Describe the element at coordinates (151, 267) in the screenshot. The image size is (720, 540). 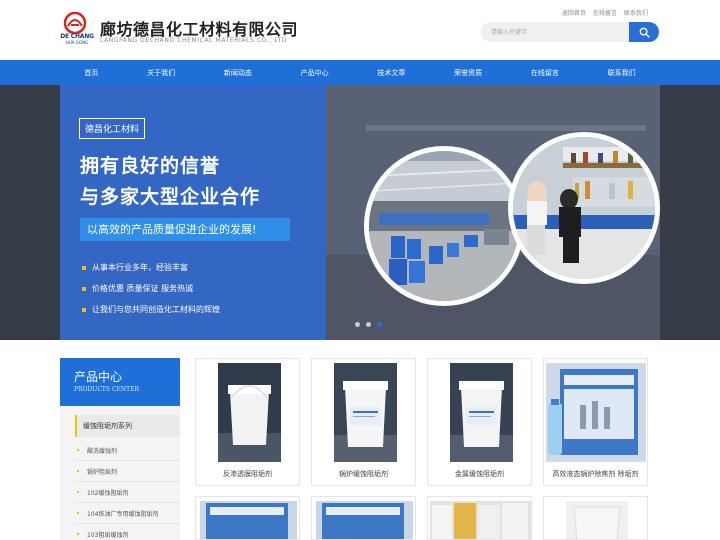
I see `banner-bullet: 从事本行业多年，经验丰富` at that location.